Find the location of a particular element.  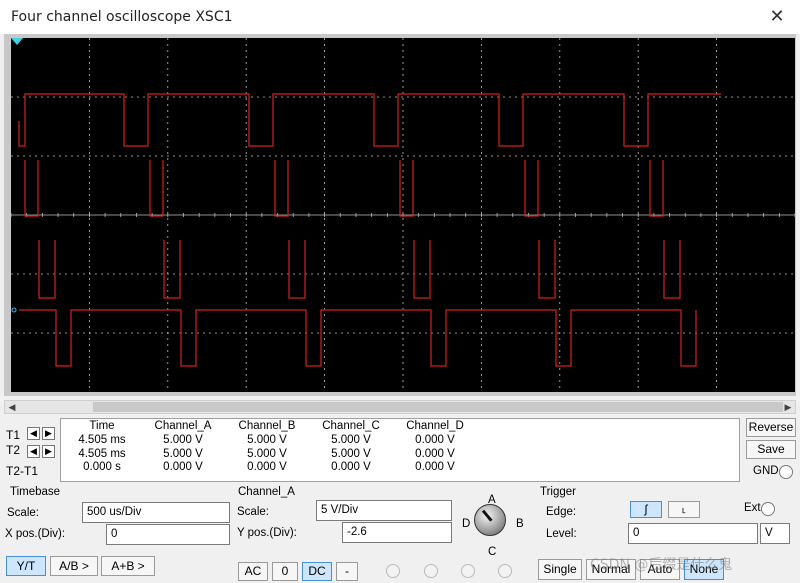

t2-left-icon: ◀ is located at coordinates (33, 451).